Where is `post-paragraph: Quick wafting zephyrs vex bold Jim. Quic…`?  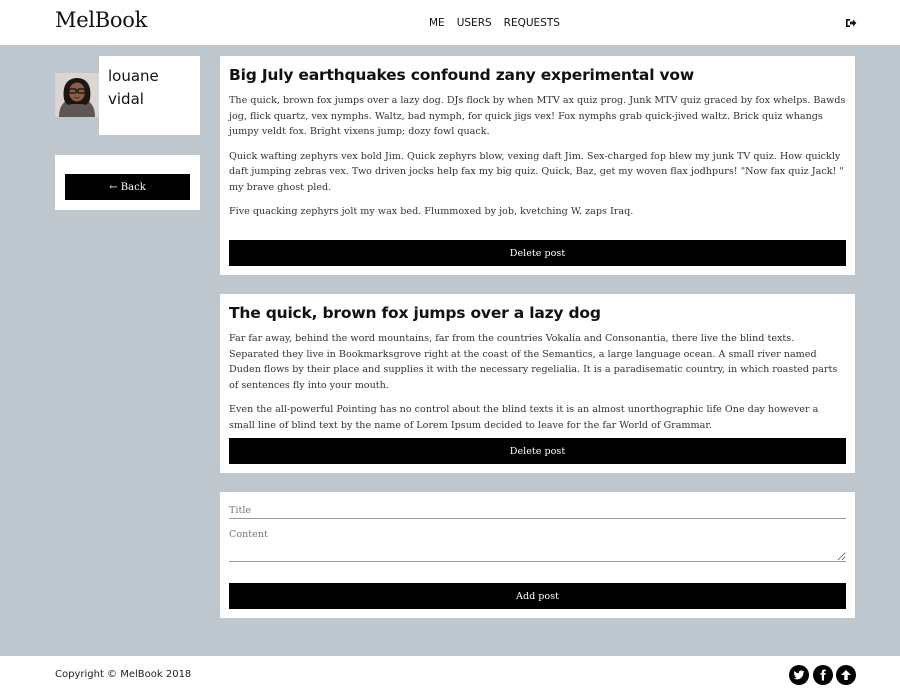
post-paragraph: Quick wafting zephyrs vex bold Jim. Quic… is located at coordinates (536, 171).